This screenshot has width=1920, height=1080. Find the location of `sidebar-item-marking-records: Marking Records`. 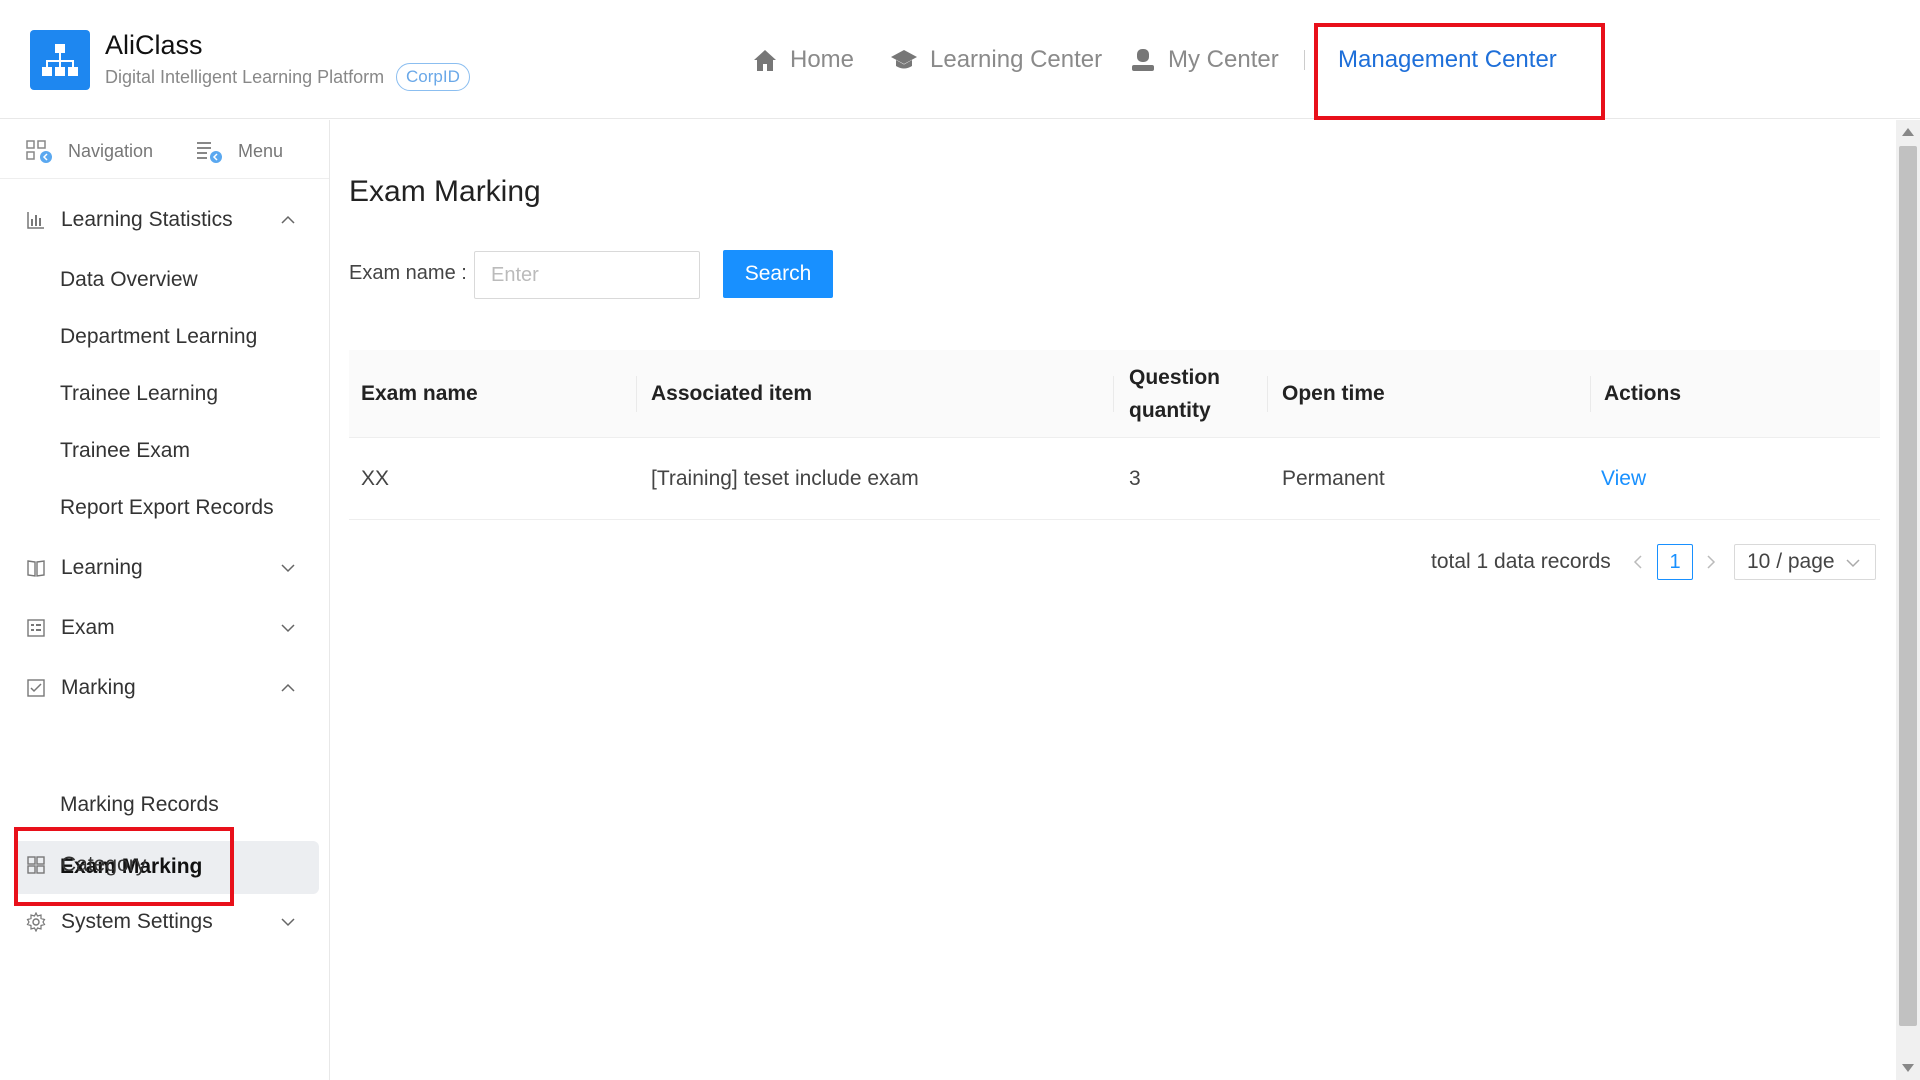

sidebar-item-marking-records: Marking Records is located at coordinates (139, 805).